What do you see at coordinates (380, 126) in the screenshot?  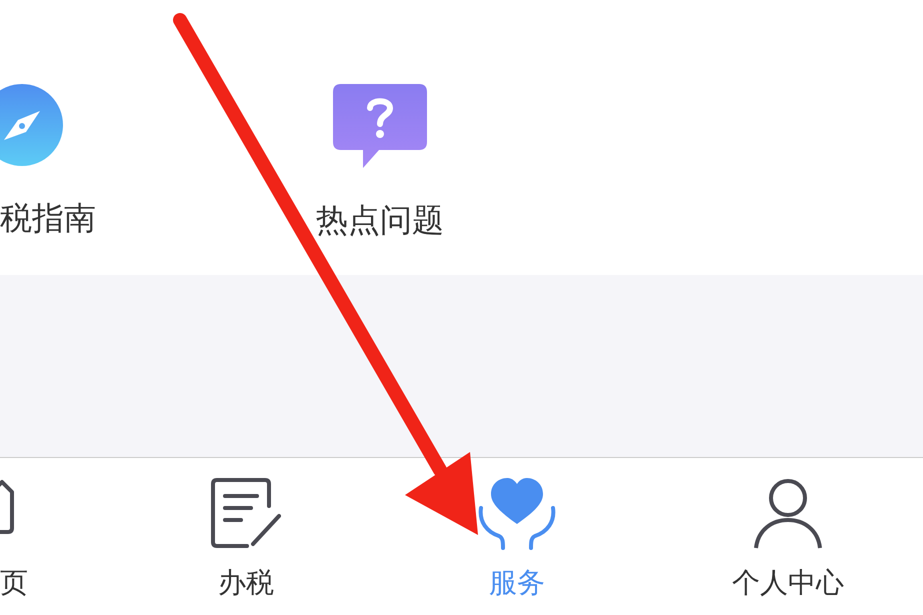 I see `question-bubble-icon` at bounding box center [380, 126].